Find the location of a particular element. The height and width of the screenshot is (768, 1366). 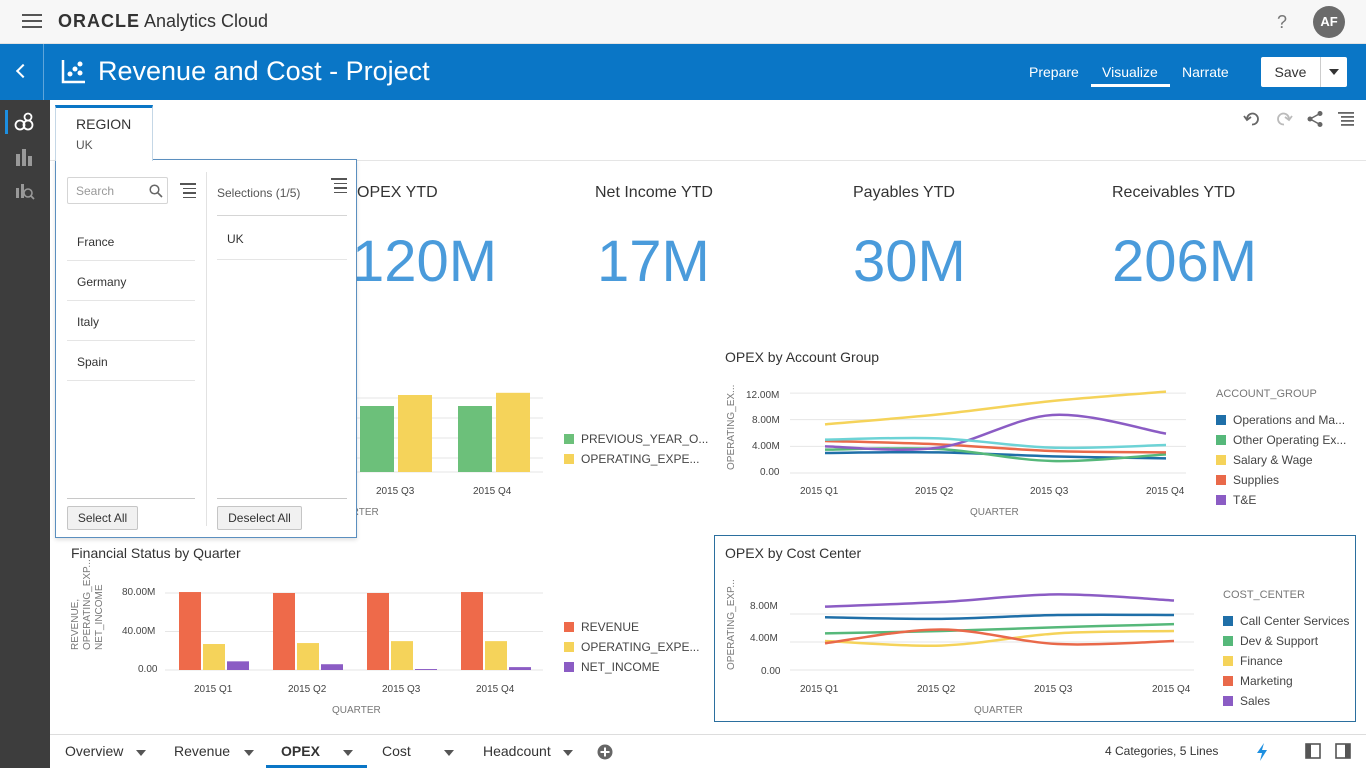

tab-cost: Cost is located at coordinates (396, 751).